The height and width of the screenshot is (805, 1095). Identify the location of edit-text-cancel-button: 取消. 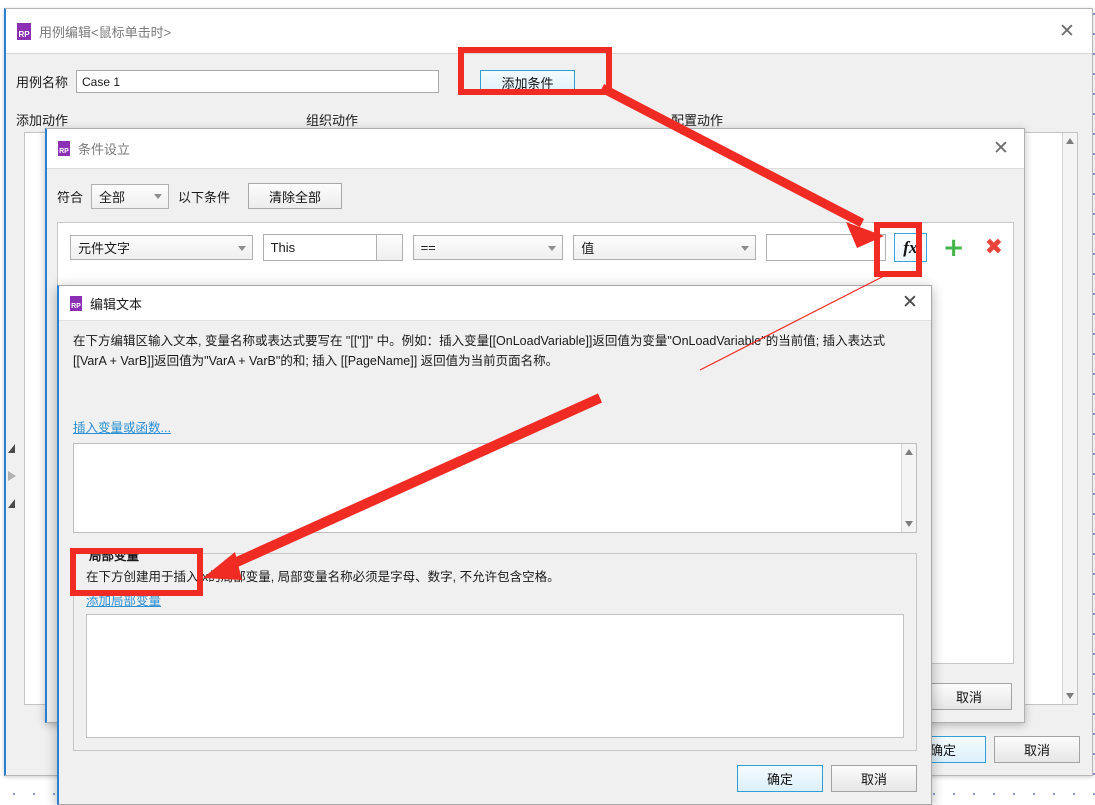
(874, 778).